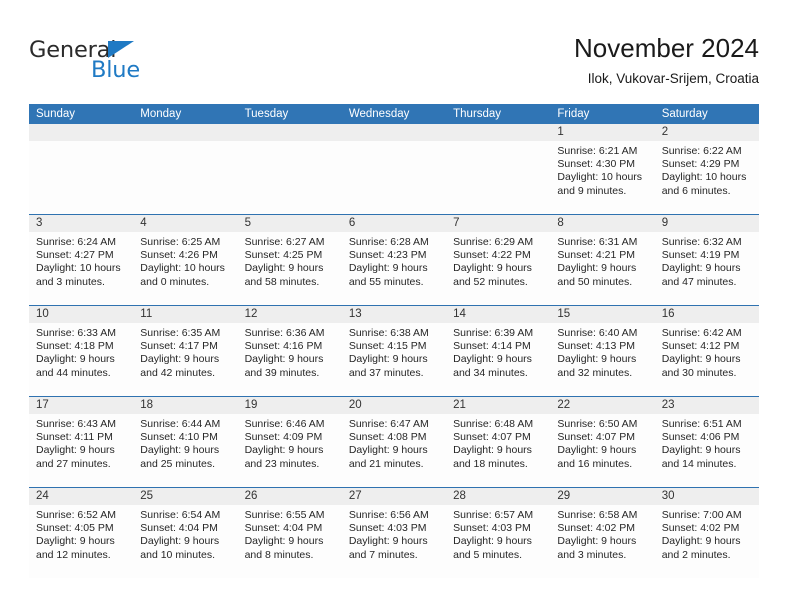 The height and width of the screenshot is (612, 792). I want to click on day-number: 10, so click(81, 314).